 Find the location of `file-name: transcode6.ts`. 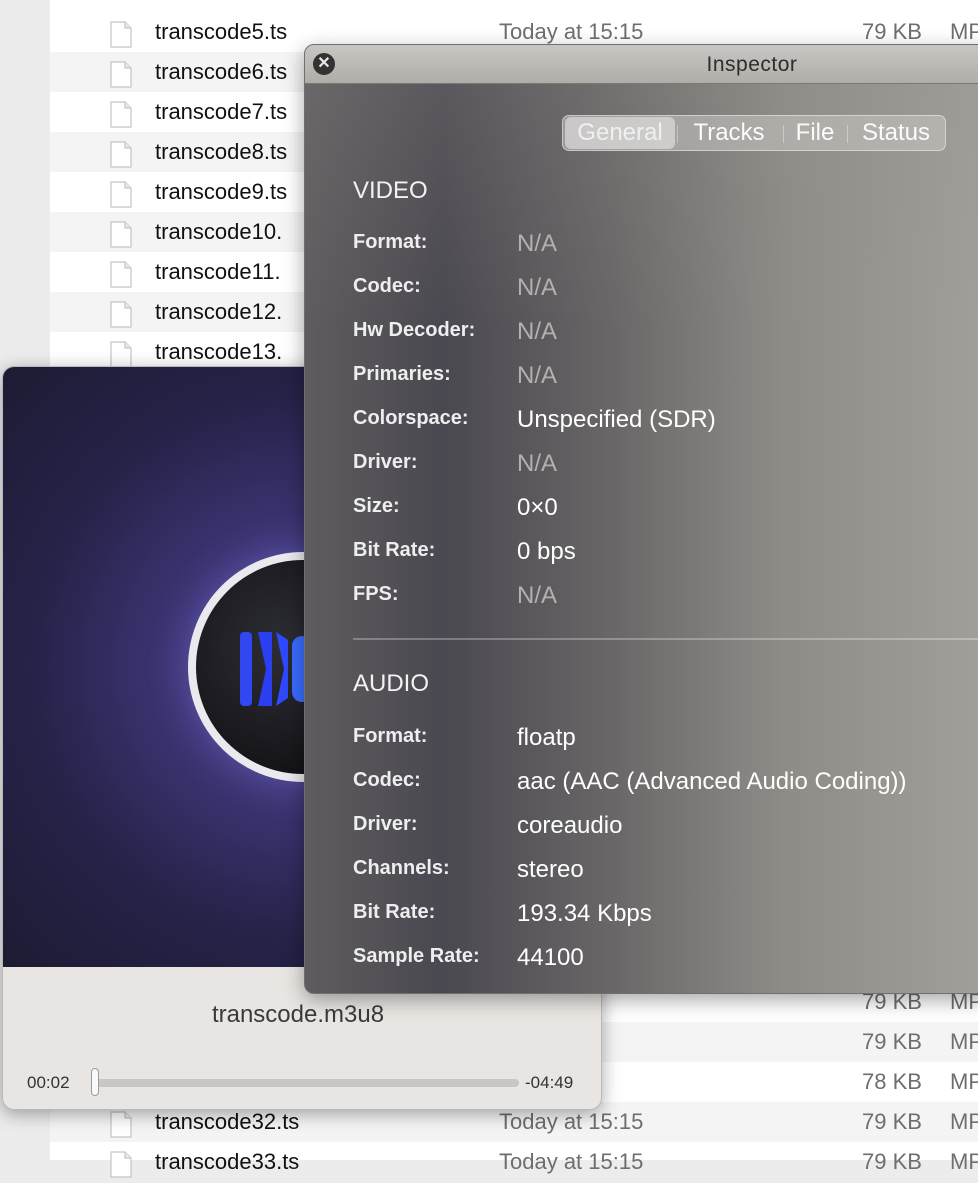

file-name: transcode6.ts is located at coordinates (221, 71).